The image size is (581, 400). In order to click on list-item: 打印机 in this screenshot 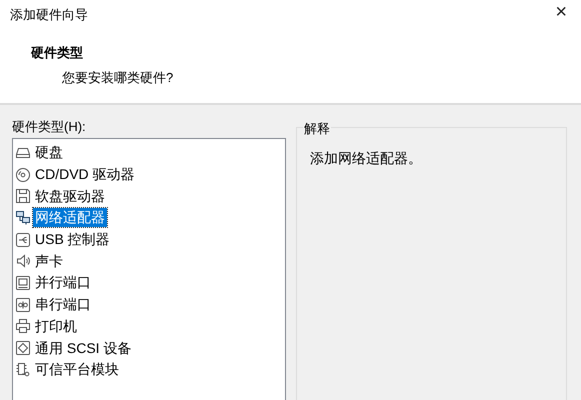, I will do `click(56, 326)`.